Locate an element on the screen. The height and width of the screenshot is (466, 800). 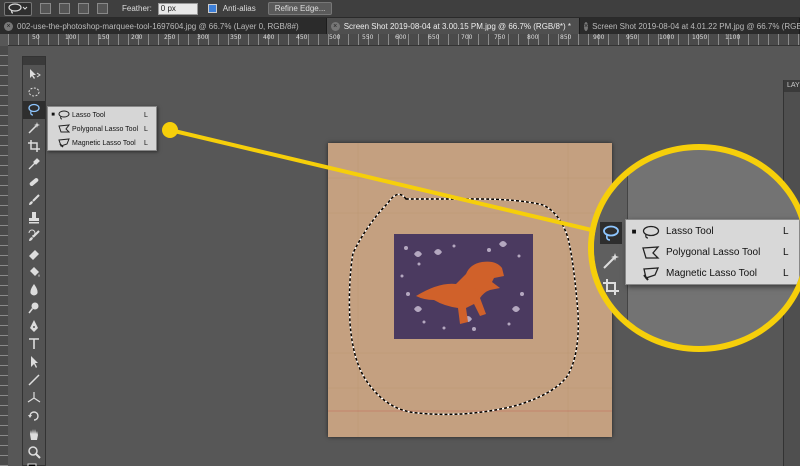
dodge-tool-button is located at coordinates (34, 308).